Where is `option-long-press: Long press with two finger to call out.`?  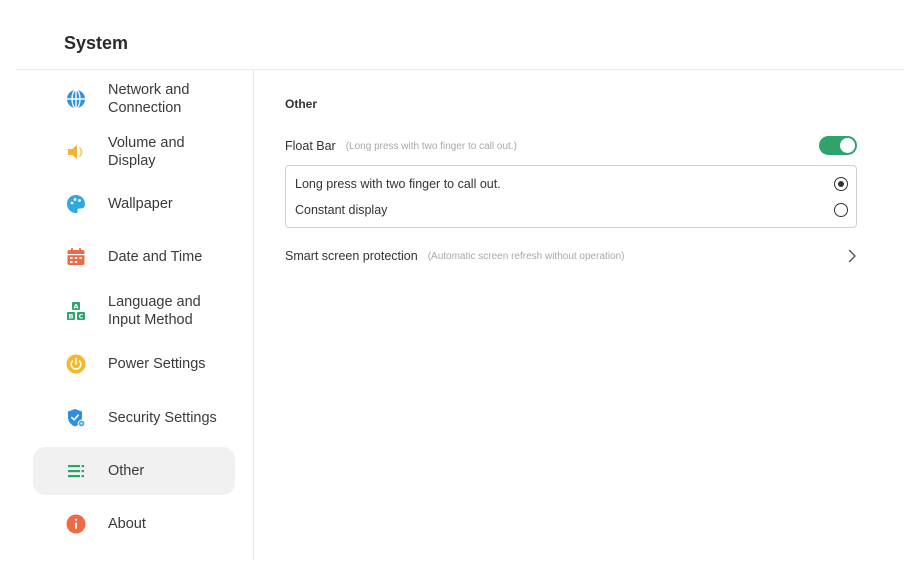 option-long-press: Long press with two finger to call out. is located at coordinates (572, 184).